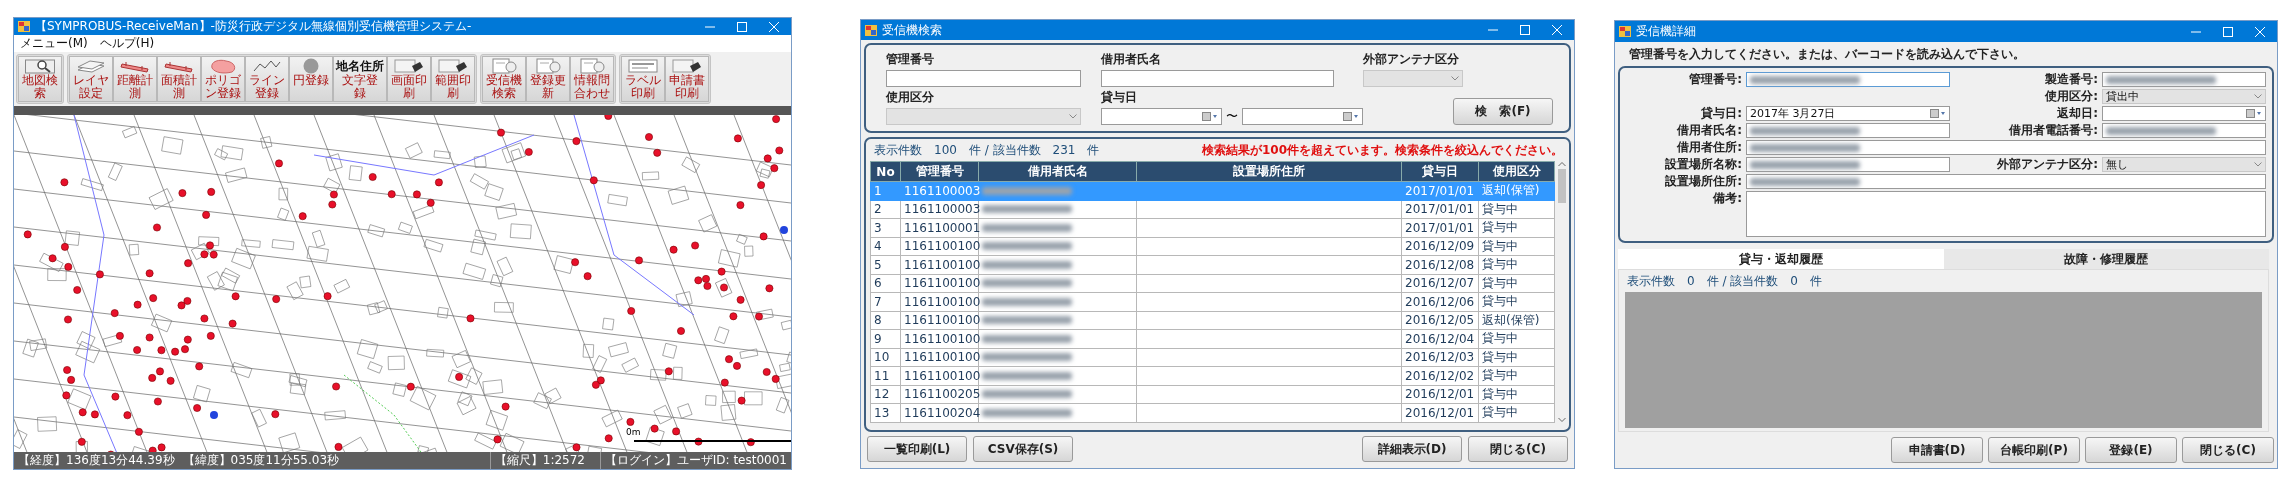 The image size is (2280, 484). What do you see at coordinates (1212, 283) in the screenshot?
I see `table-row: 6 1161100100 2016/12/07 貸与中` at bounding box center [1212, 283].